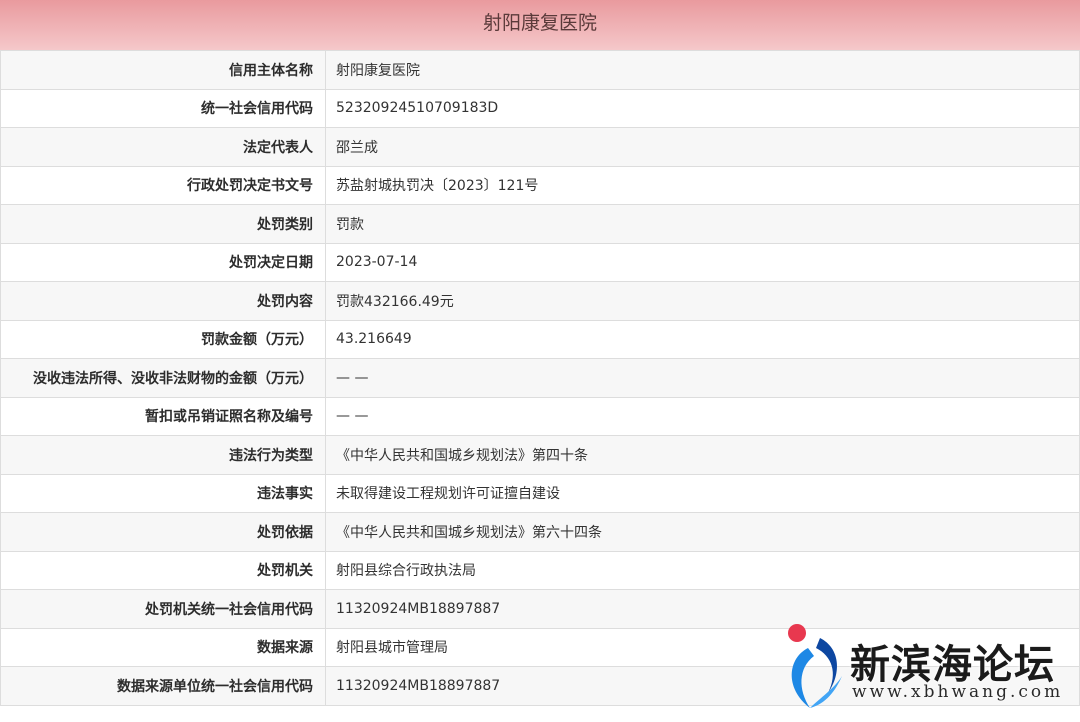 This screenshot has width=1080, height=722. I want to click on field-value: 罚款432166.49元, so click(702, 301).